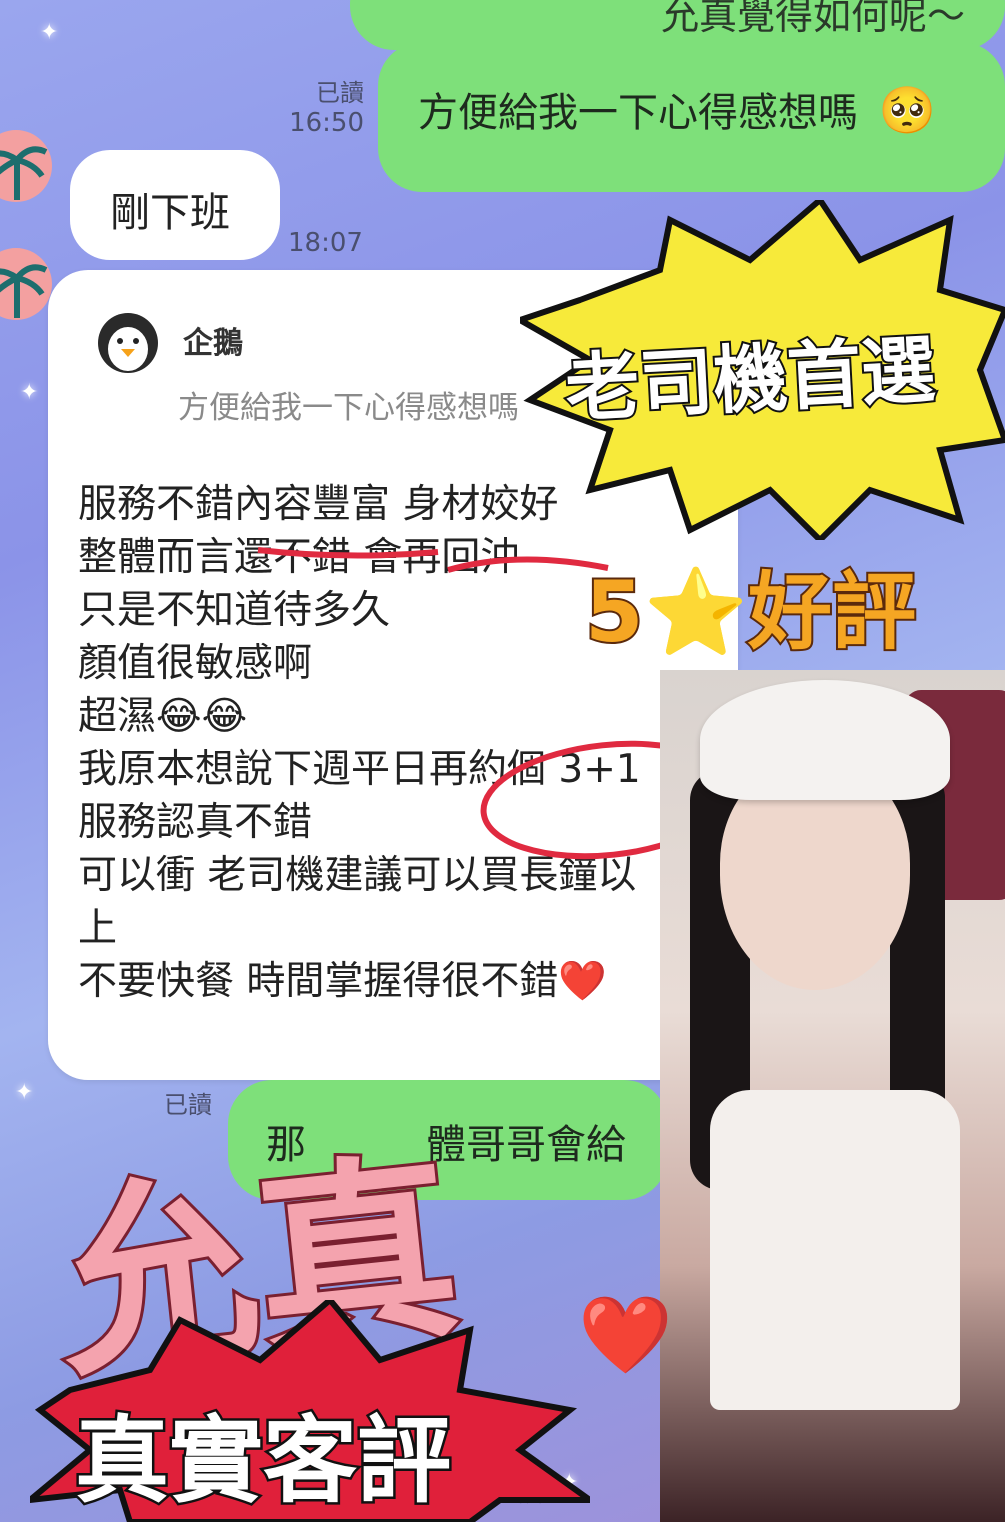 This screenshot has height=1522, width=1005. Describe the element at coordinates (175, 205) in the screenshot. I see `chat-bubble-incoming: 剛下班` at that location.